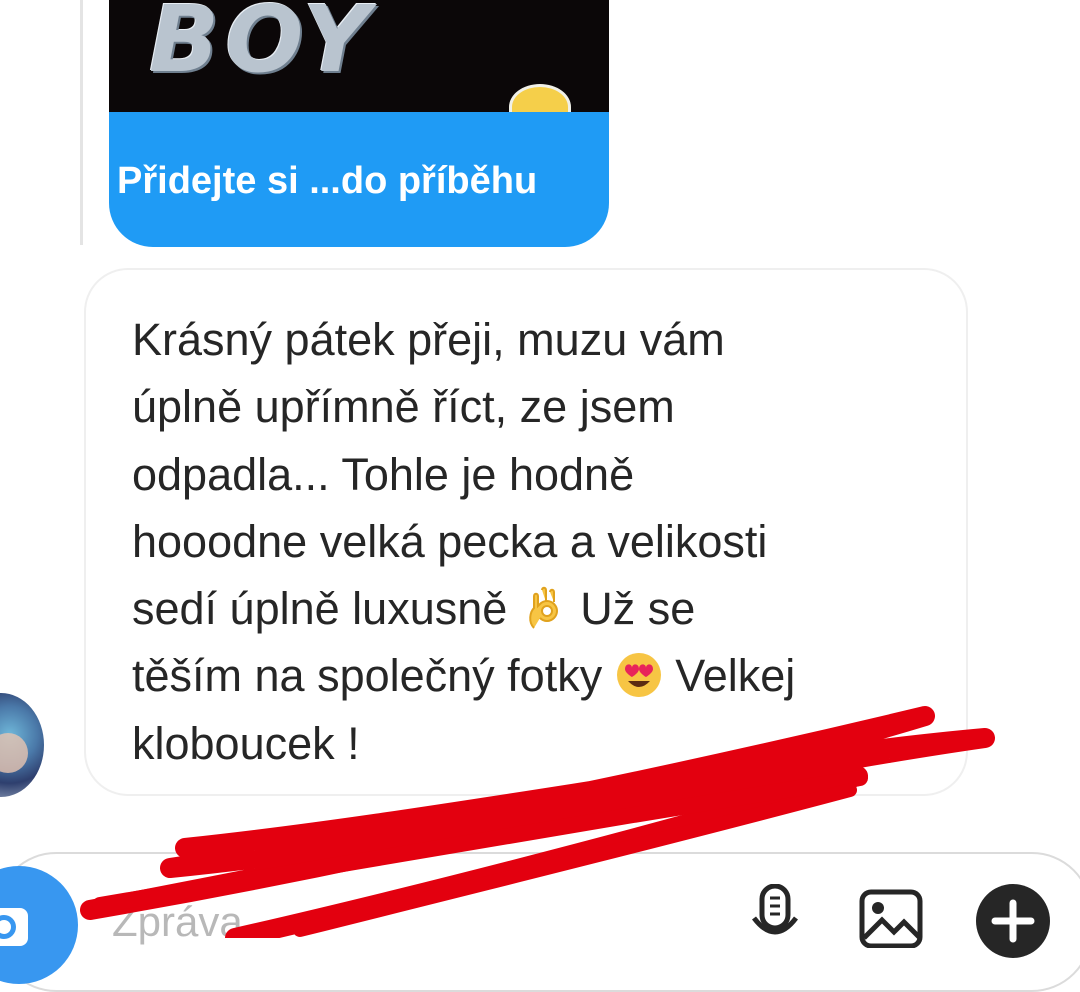  What do you see at coordinates (81, 122) in the screenshot?
I see `reply-indicator-line` at bounding box center [81, 122].